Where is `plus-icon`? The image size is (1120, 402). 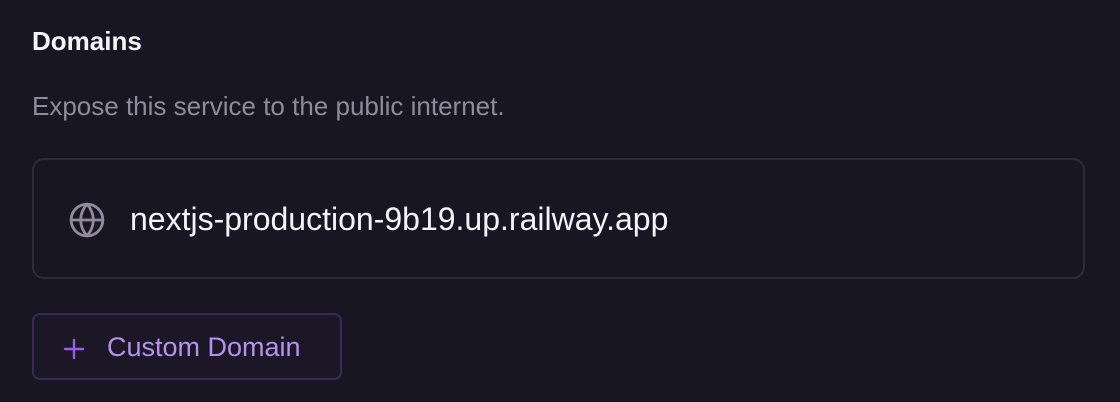
plus-icon is located at coordinates (74, 349).